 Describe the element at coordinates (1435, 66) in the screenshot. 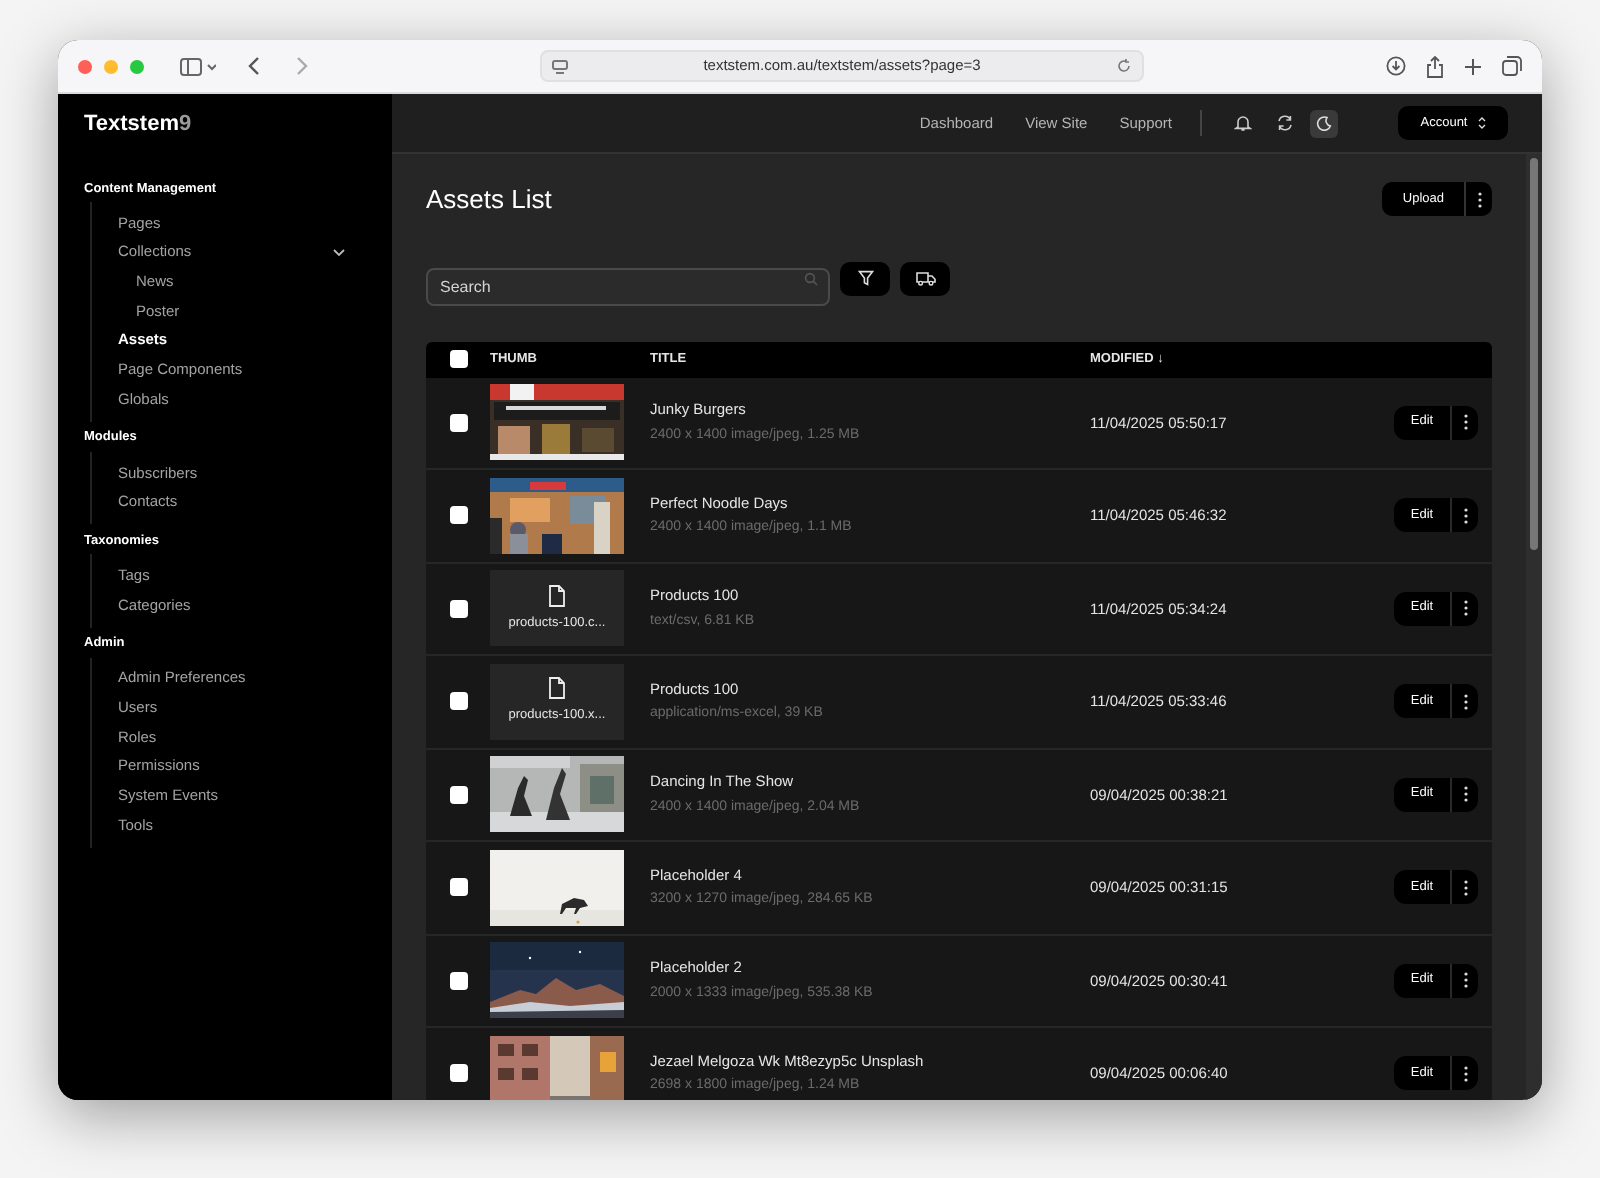

I see `share-icon` at that location.